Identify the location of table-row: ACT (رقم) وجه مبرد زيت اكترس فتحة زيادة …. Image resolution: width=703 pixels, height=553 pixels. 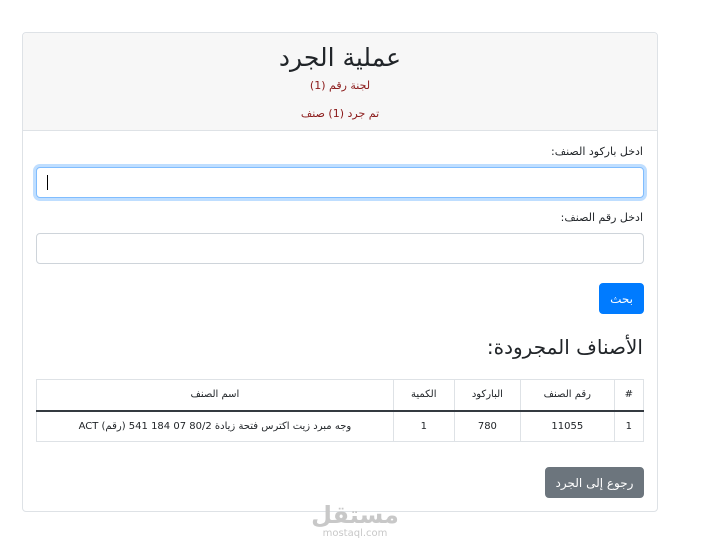
(340, 426).